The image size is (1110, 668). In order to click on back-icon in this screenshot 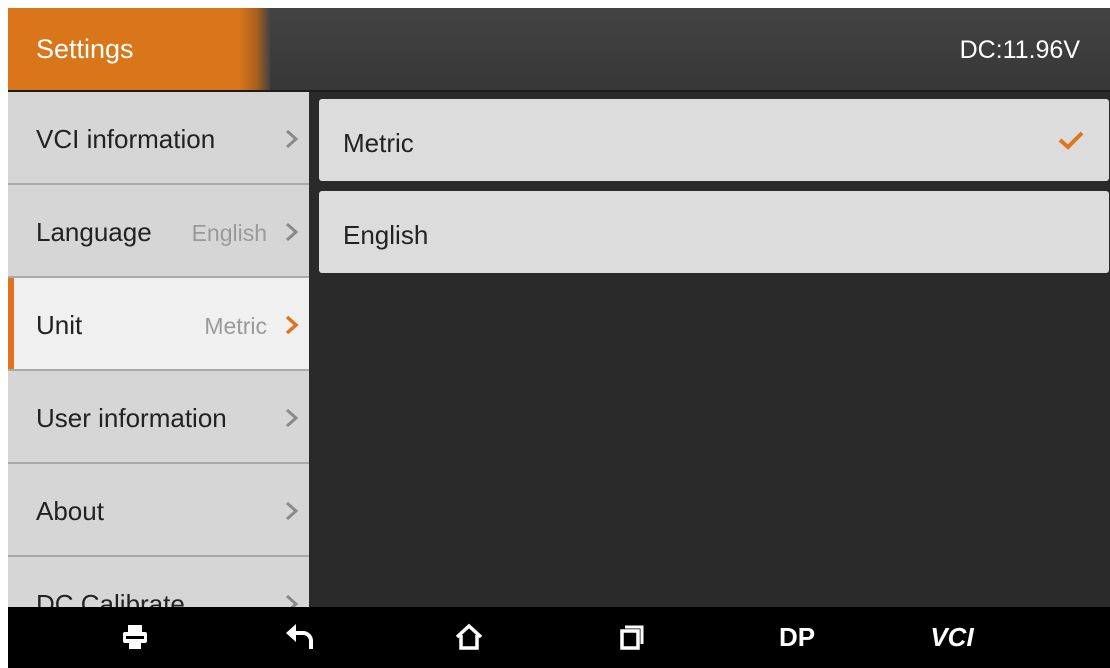, I will do `click(299, 636)`.